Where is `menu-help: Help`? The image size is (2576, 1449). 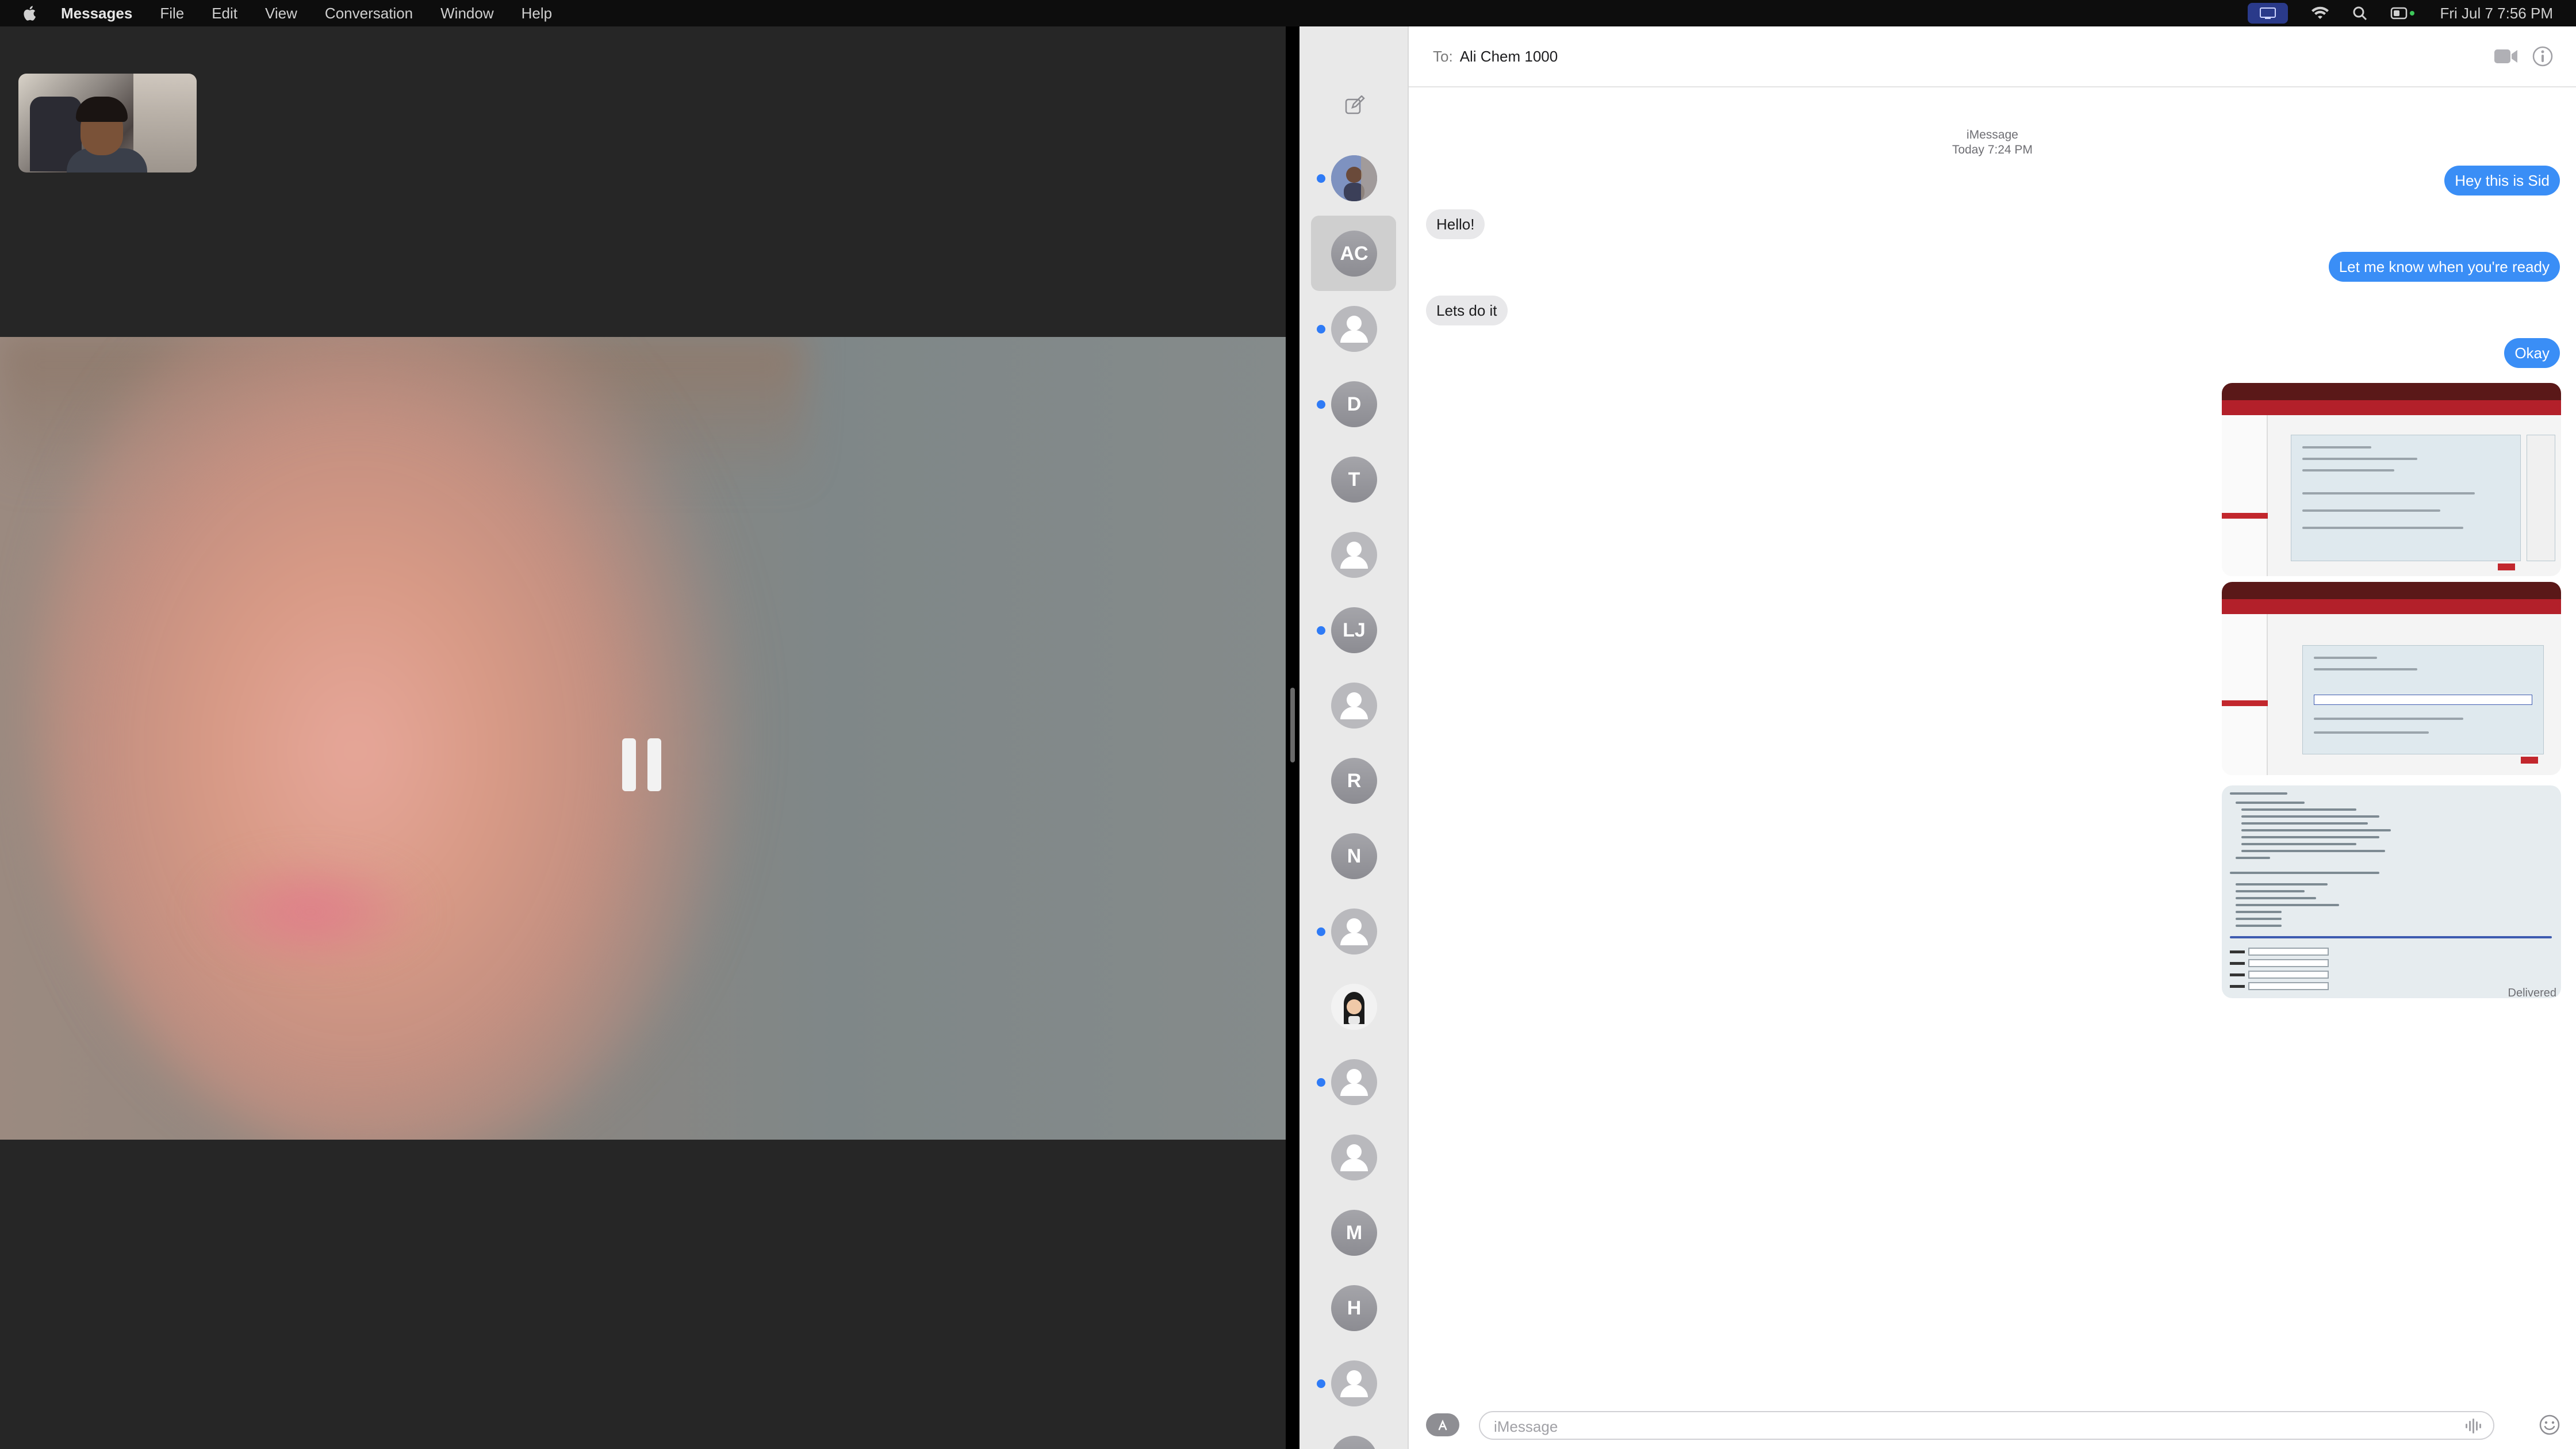 menu-help: Help is located at coordinates (537, 13).